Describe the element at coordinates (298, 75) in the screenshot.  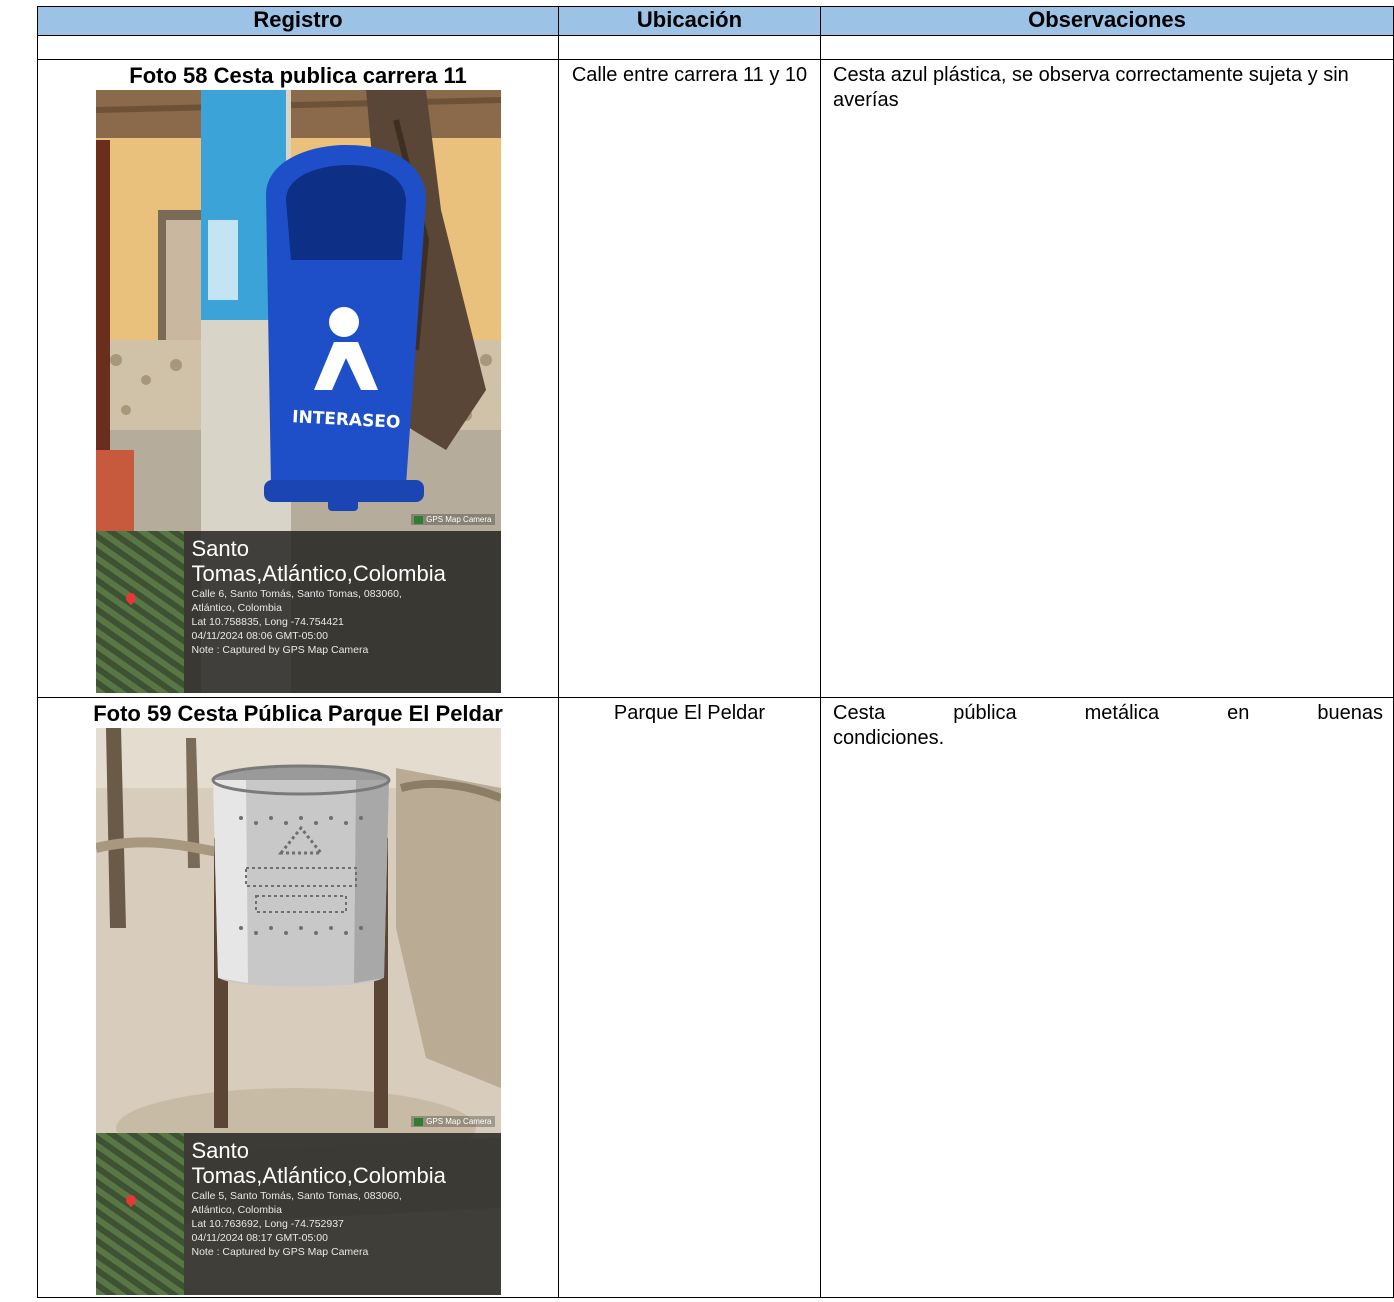
I see `photo-caption: Foto 58 Cesta publica carrera 11` at that location.